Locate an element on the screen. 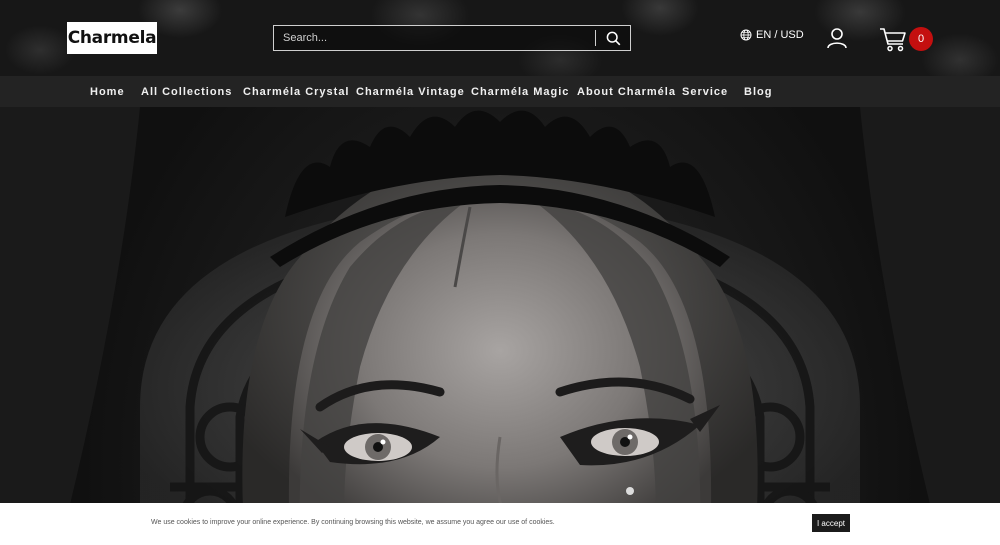  account-button is located at coordinates (837, 38).